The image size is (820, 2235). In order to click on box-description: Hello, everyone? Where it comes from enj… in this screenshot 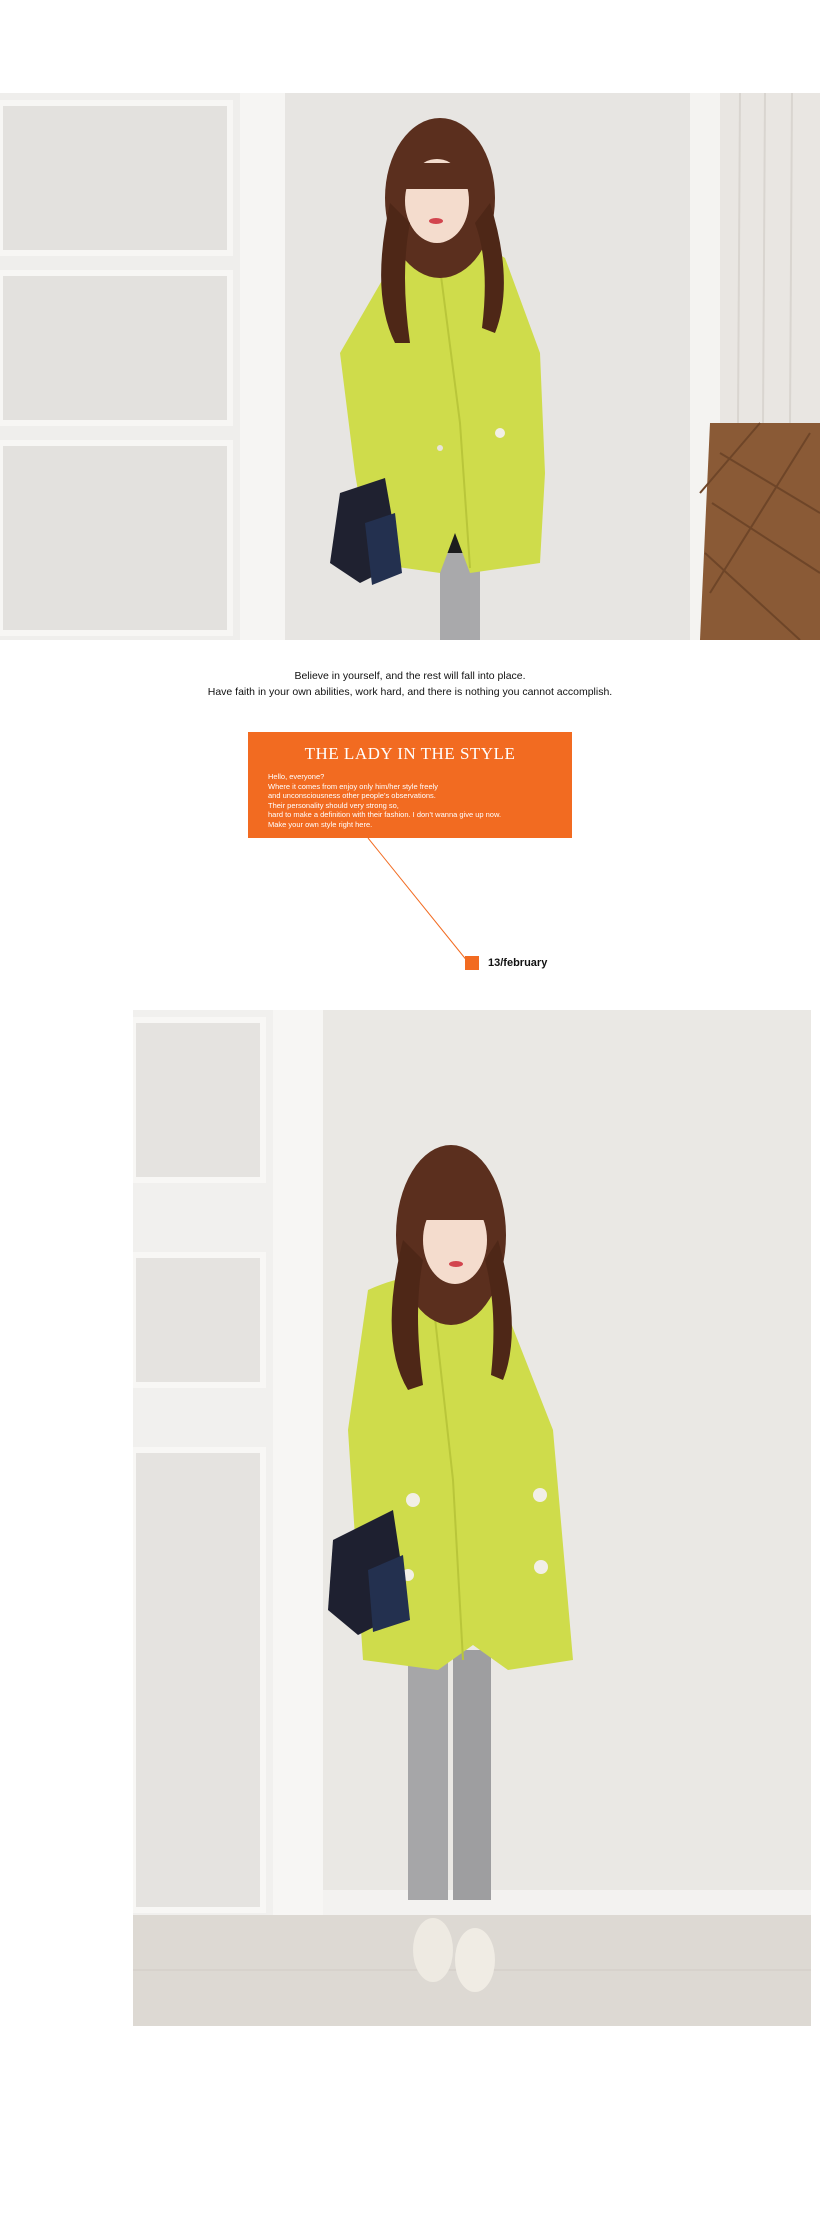, I will do `click(384, 801)`.